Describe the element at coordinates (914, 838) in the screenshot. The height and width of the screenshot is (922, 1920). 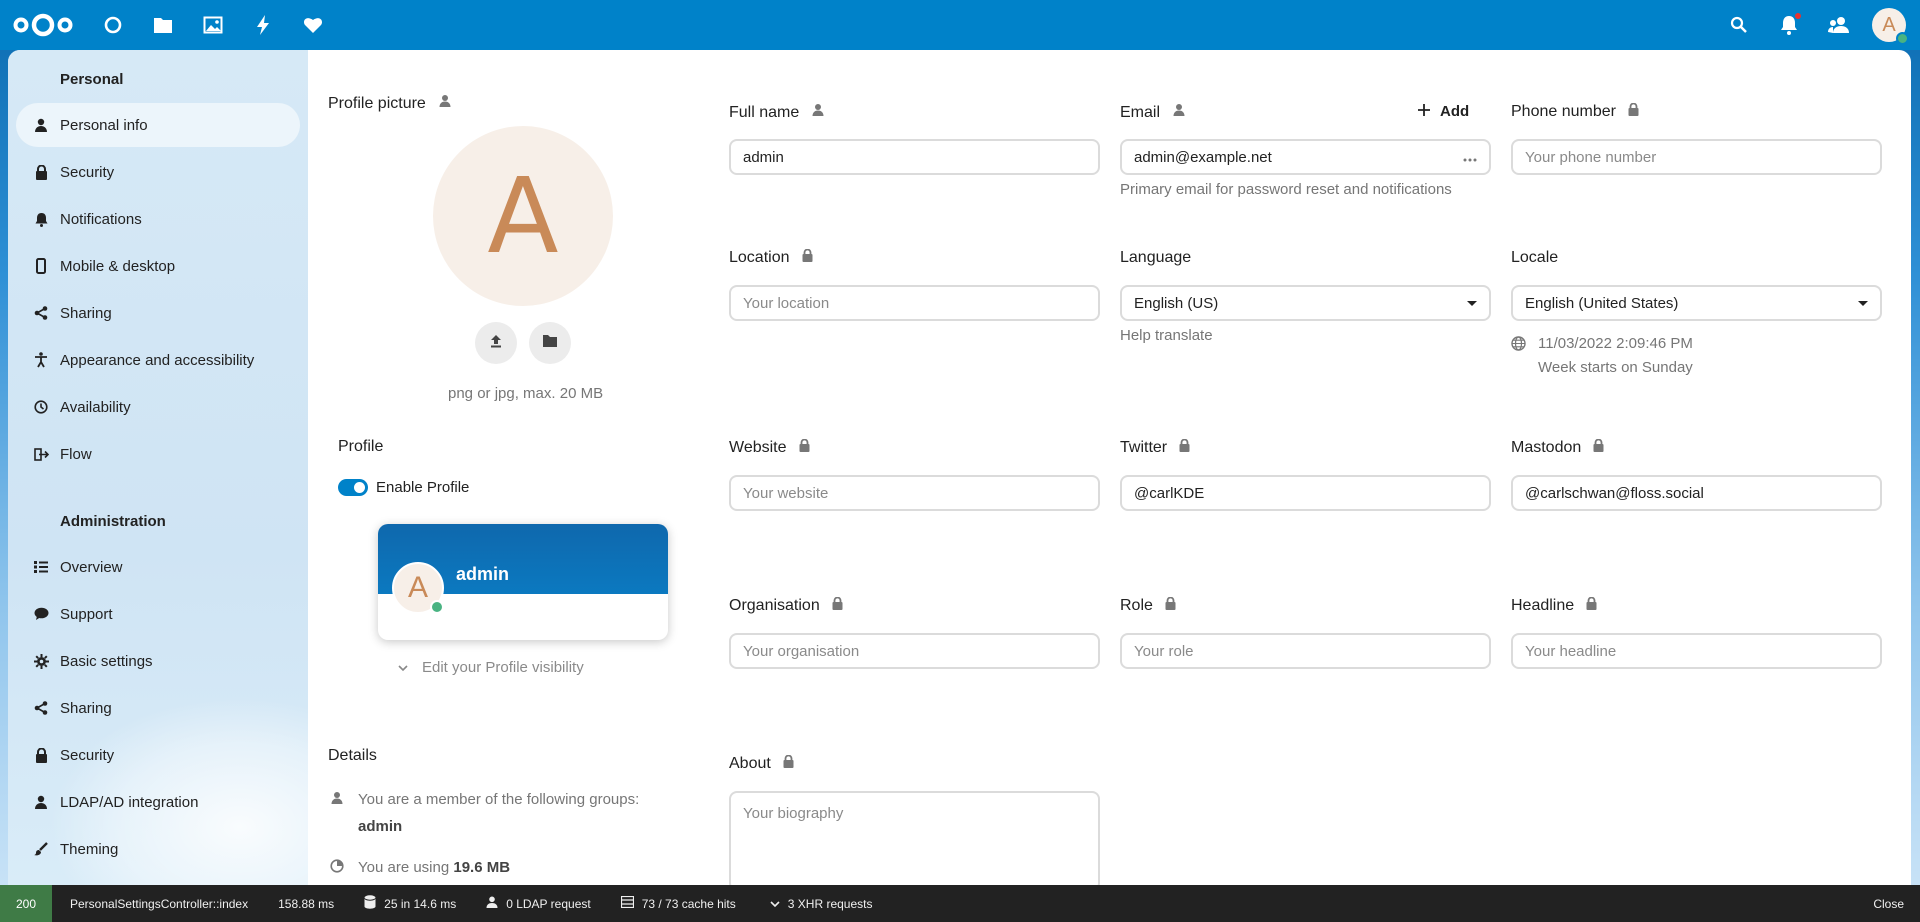
I see `about-textarea: Your biography` at that location.